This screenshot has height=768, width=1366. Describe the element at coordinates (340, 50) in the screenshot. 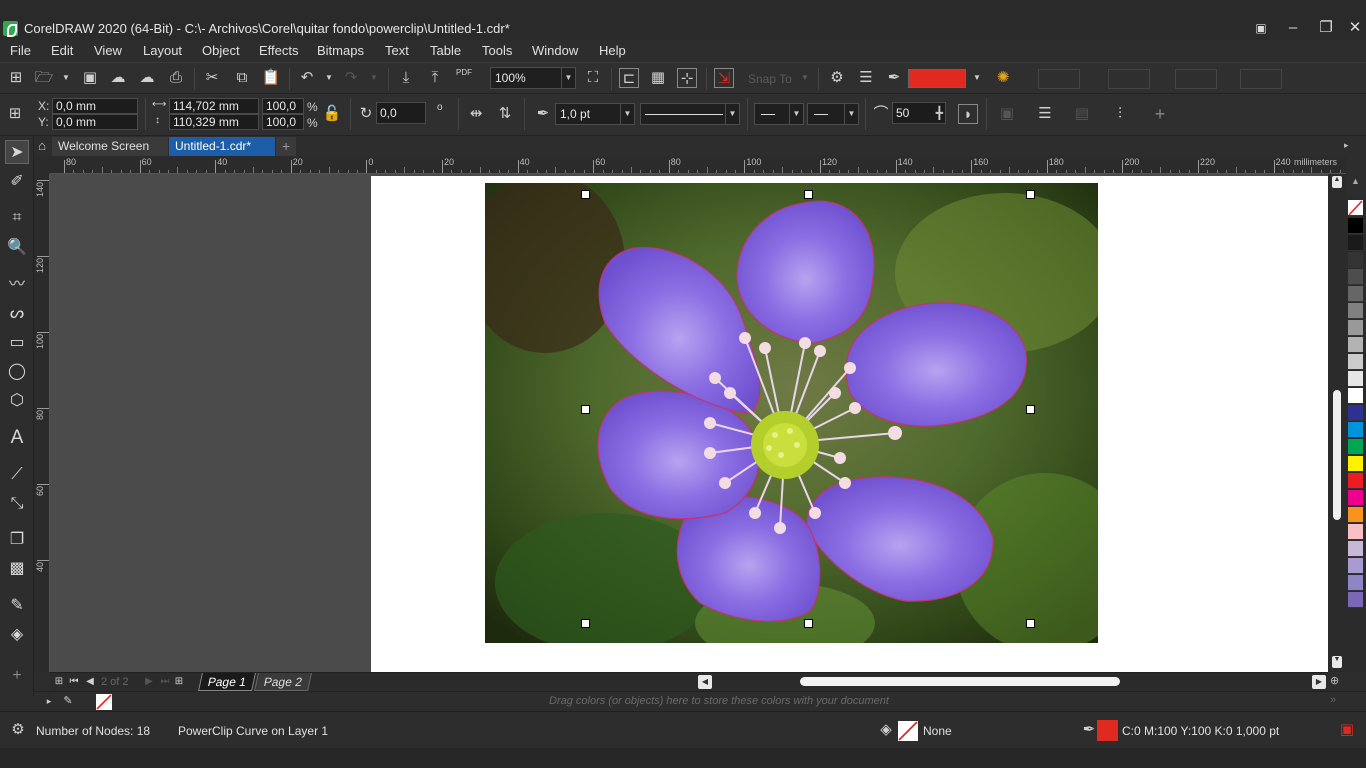

I see `menu-bitmaps: Bitmaps` at that location.